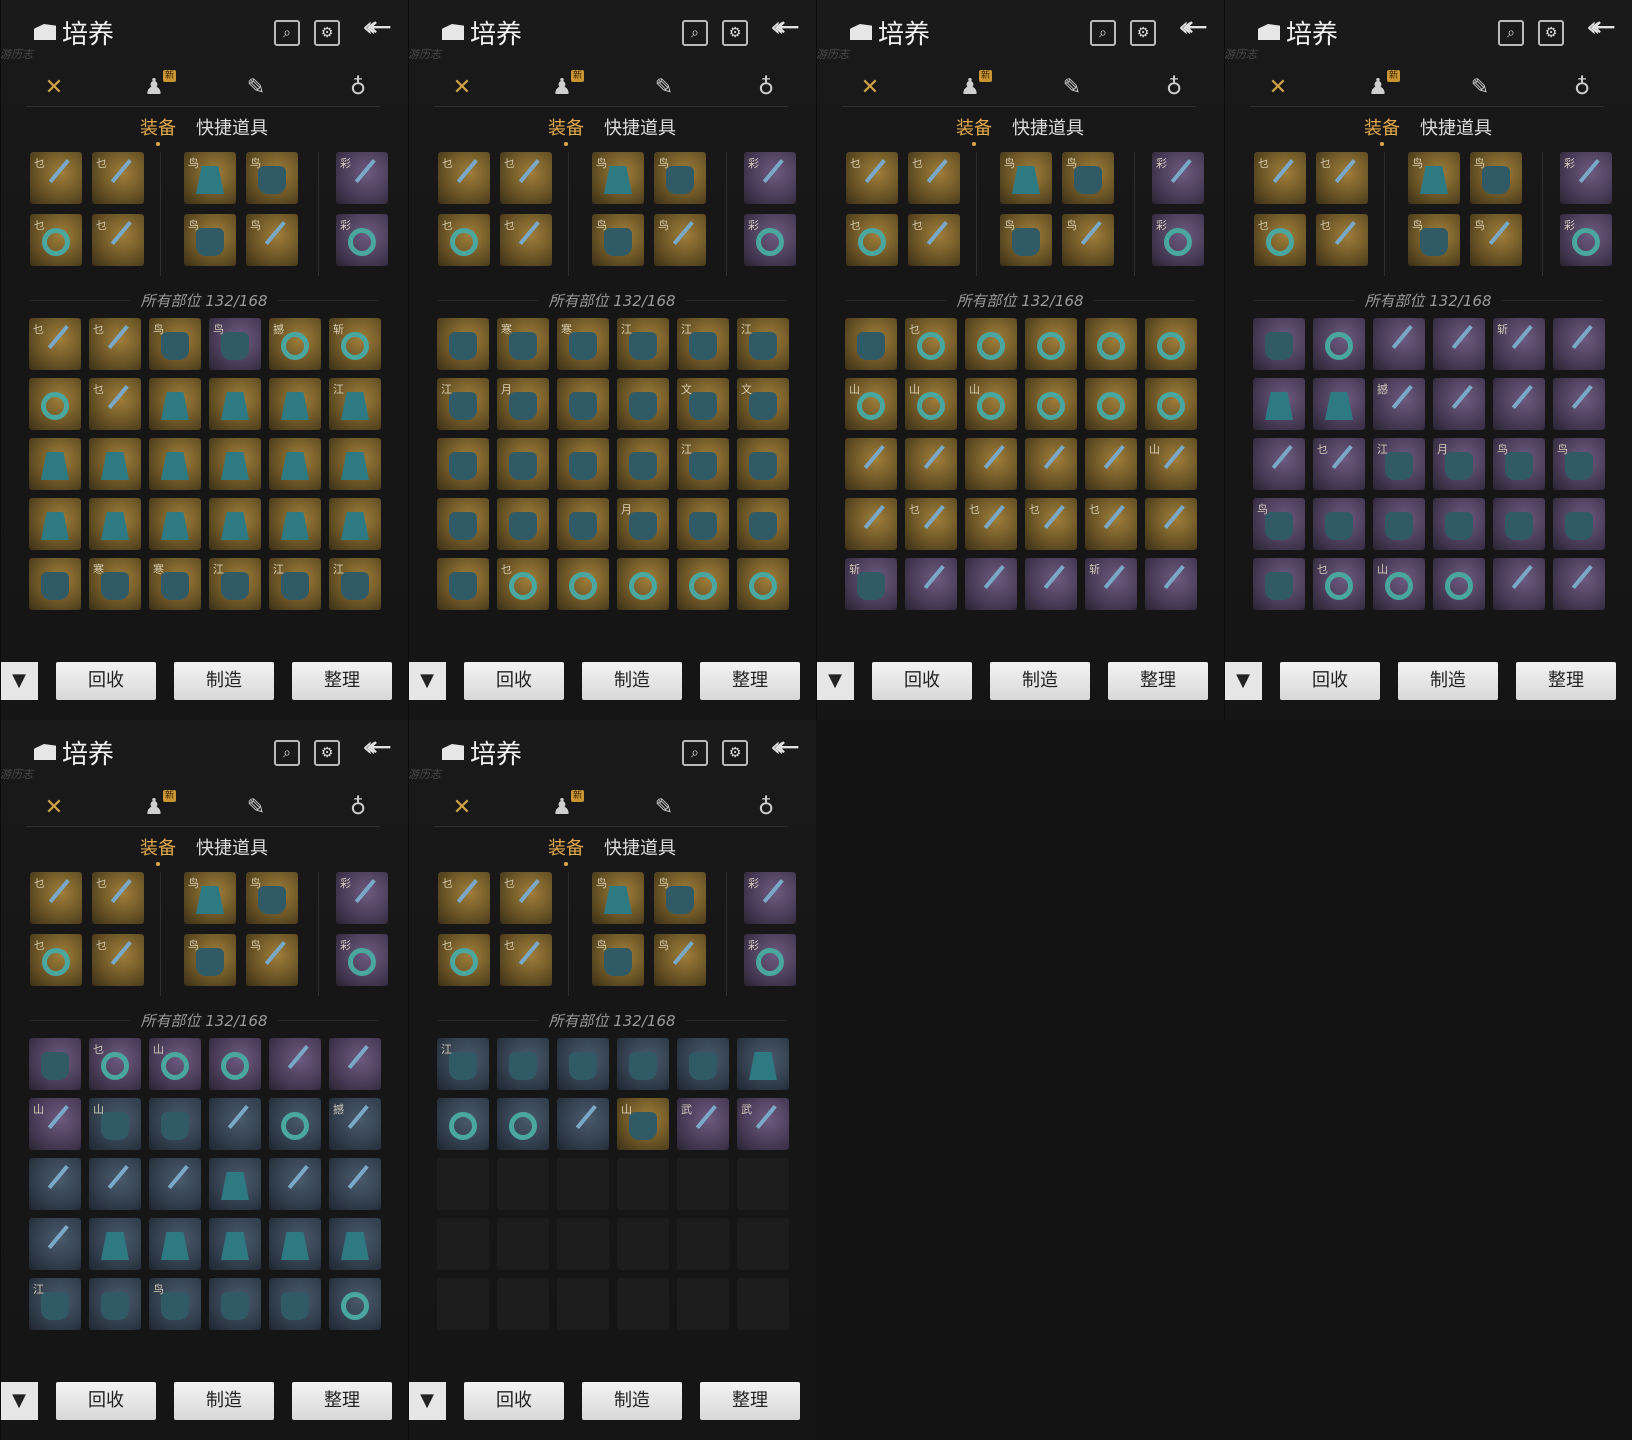 The image size is (1632, 1440). Describe the element at coordinates (1601, 26) in the screenshot. I see `back-button: ‹‹←` at that location.